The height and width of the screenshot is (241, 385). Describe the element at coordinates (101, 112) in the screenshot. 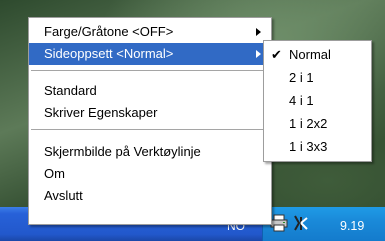

I see `menu-item-label: Skriver Egenskaper` at that location.